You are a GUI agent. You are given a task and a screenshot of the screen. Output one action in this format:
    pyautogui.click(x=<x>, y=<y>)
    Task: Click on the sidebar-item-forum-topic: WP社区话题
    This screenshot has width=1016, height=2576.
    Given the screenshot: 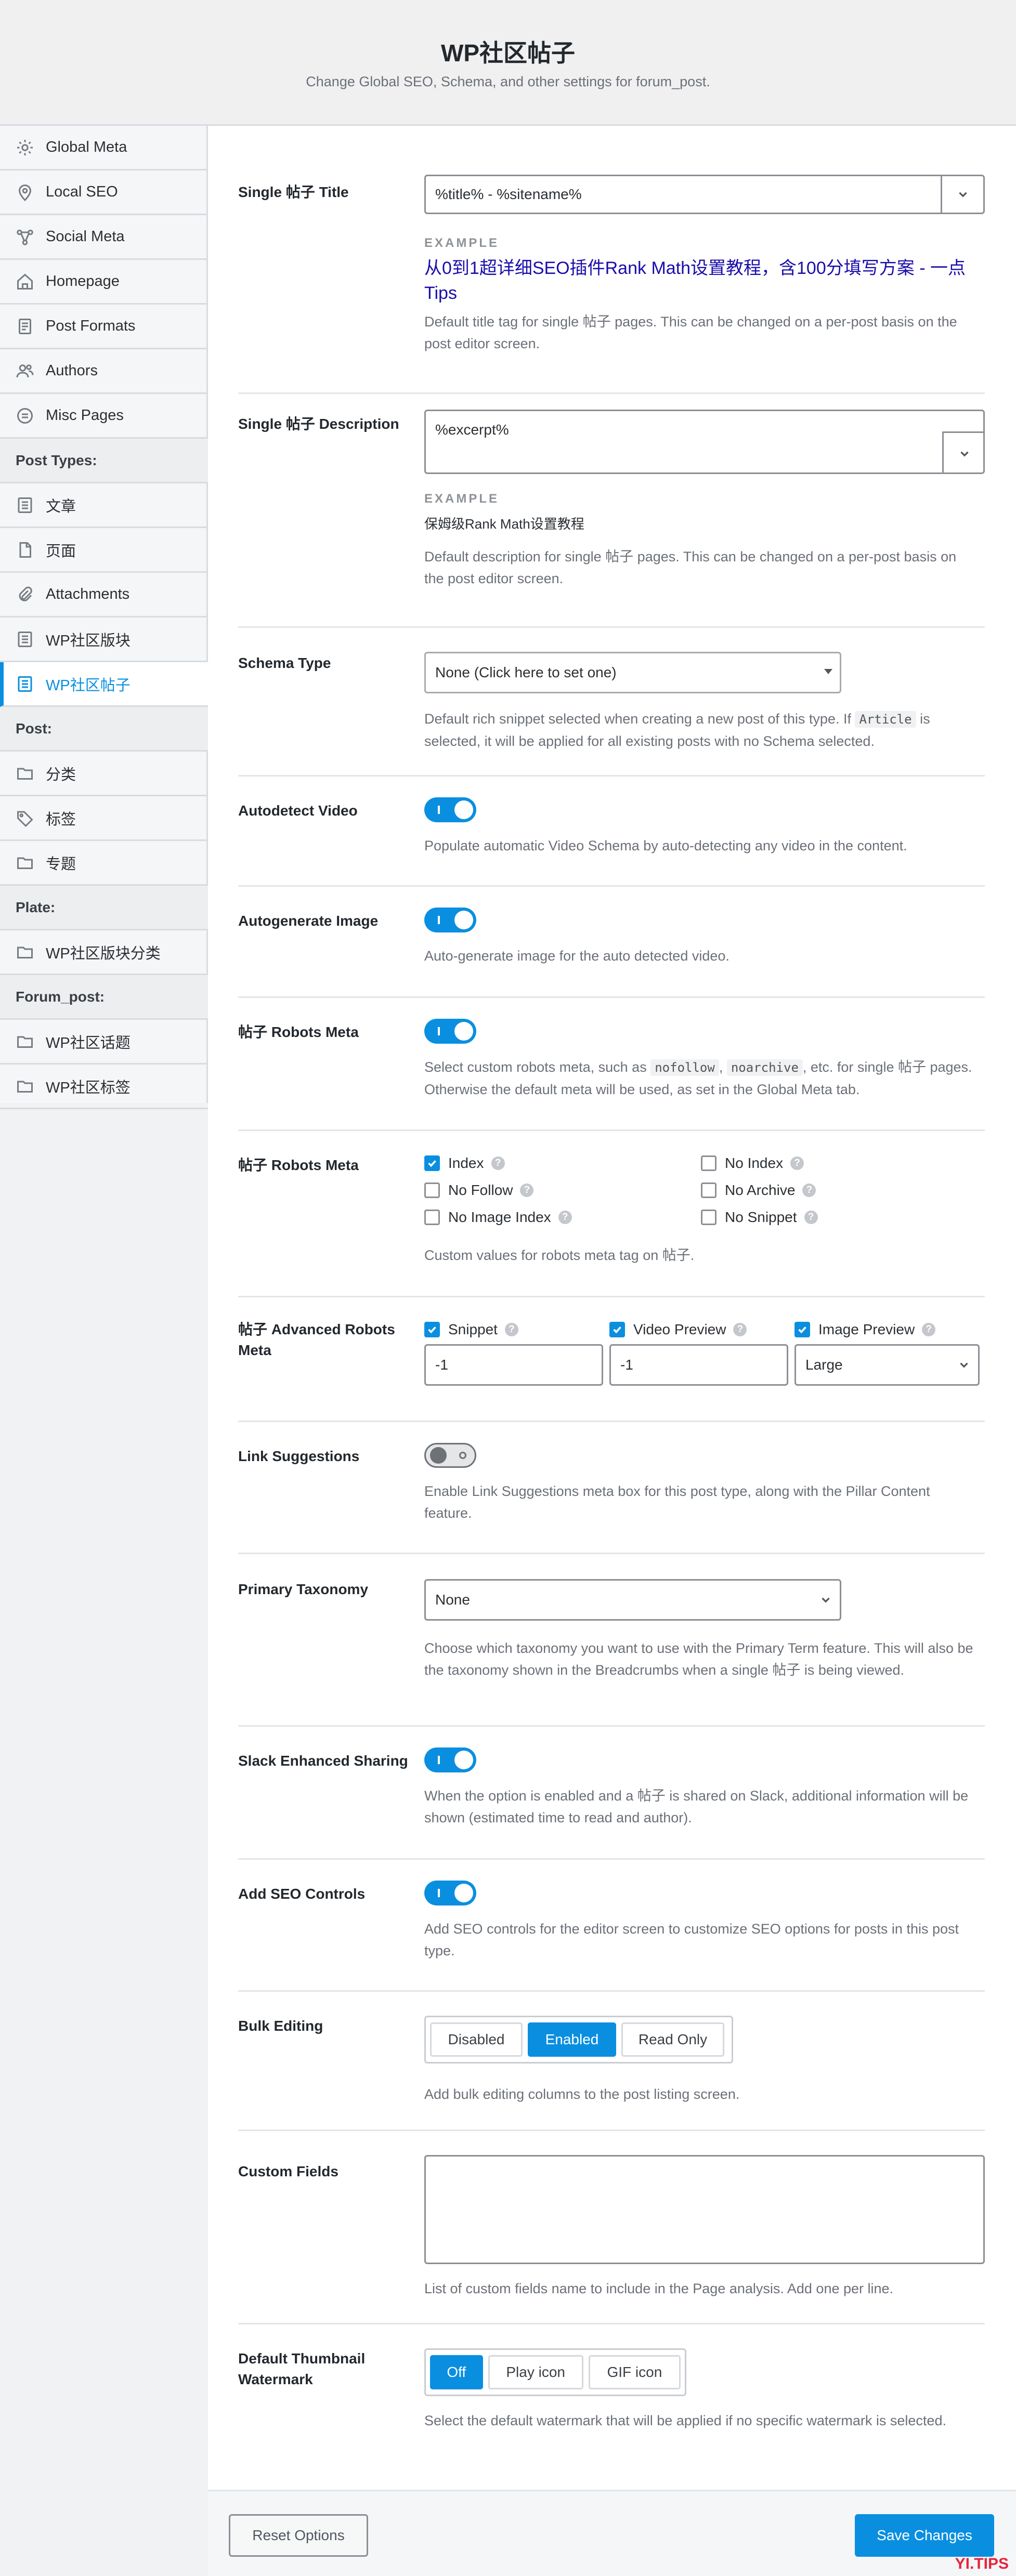 What is the action you would take?
    pyautogui.click(x=104, y=1042)
    